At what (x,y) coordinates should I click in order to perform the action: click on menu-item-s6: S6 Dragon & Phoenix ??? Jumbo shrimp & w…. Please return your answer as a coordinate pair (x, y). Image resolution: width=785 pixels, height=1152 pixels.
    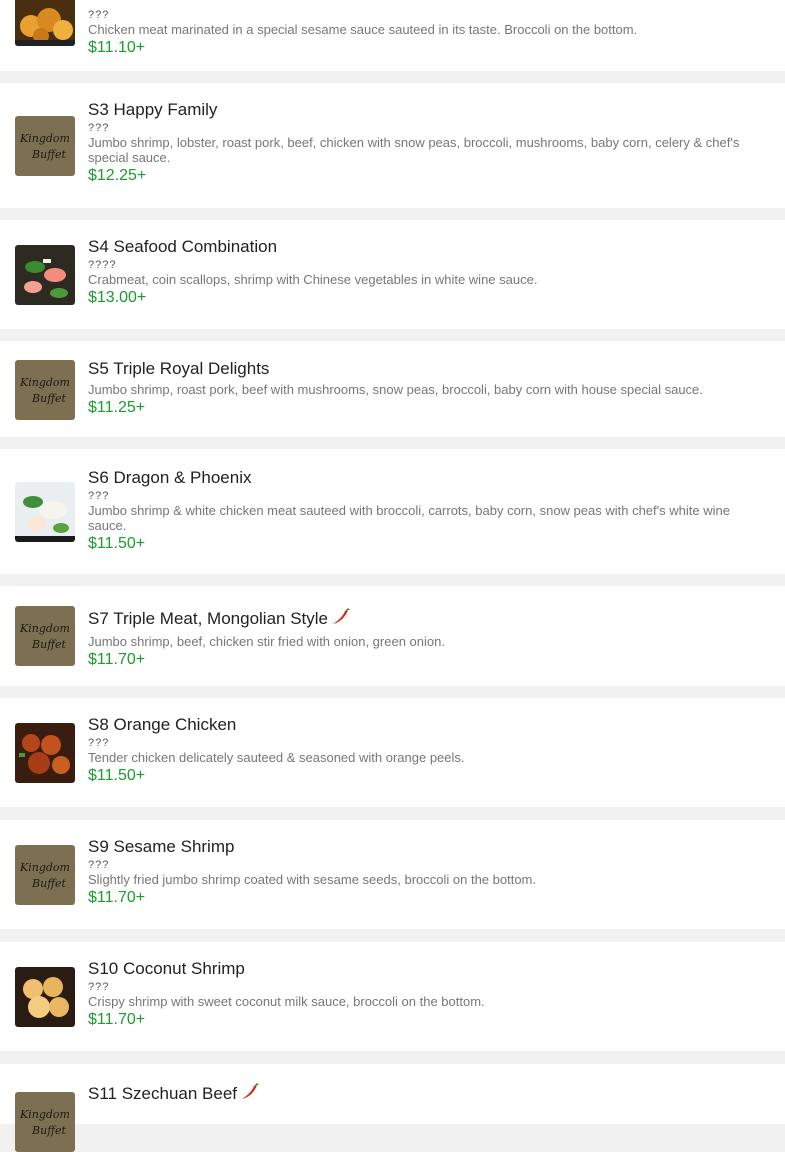
    Looking at the image, I should click on (392, 511).